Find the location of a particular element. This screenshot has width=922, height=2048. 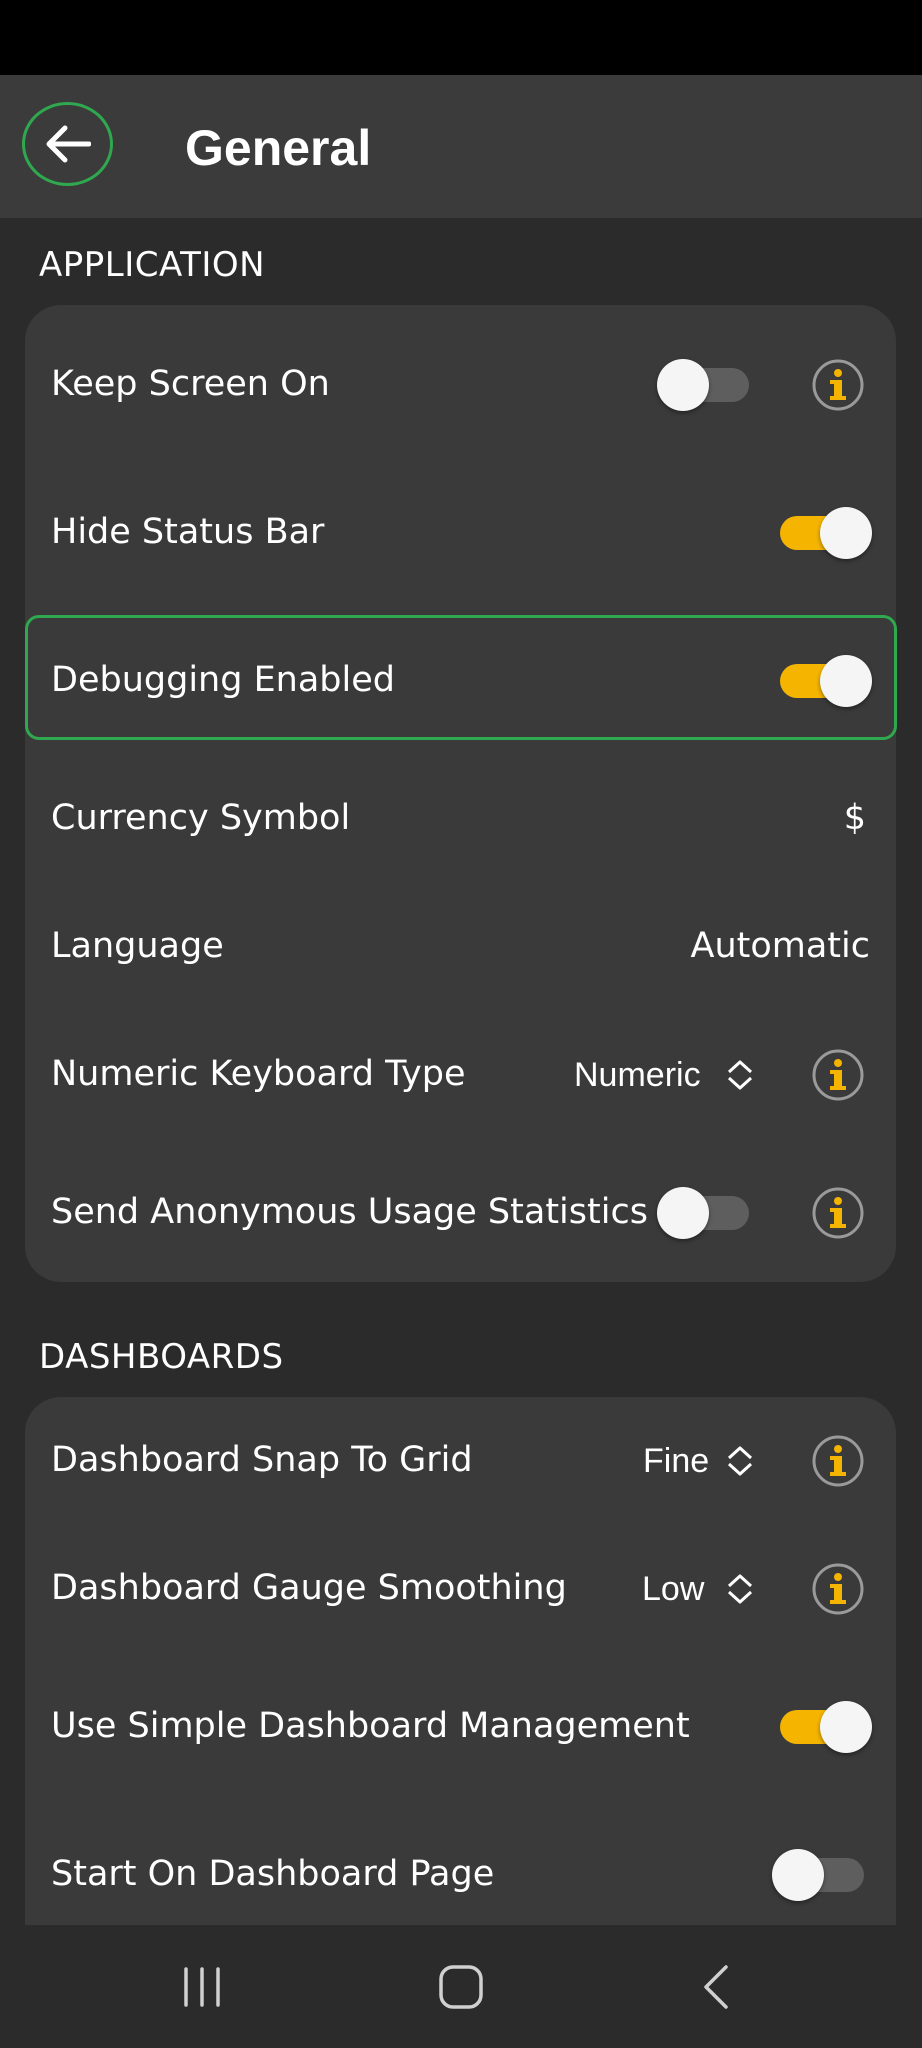

row-label: Language is located at coordinates (137, 946).